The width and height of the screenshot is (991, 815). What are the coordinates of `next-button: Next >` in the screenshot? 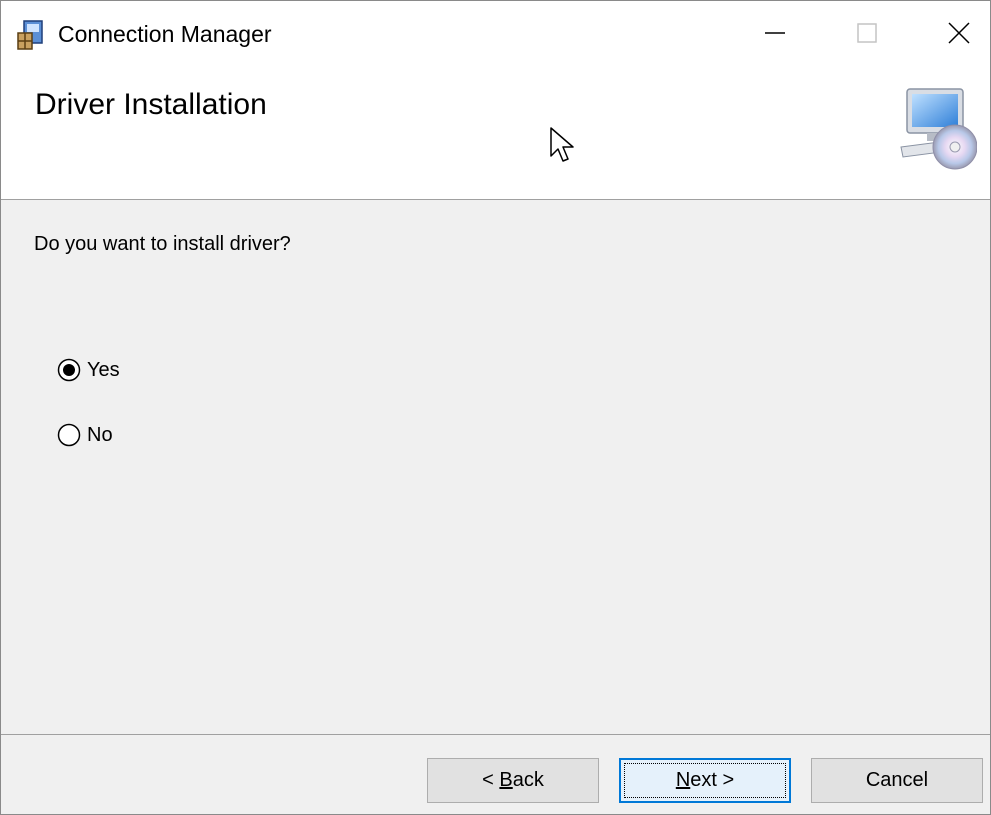 It's located at (705, 780).